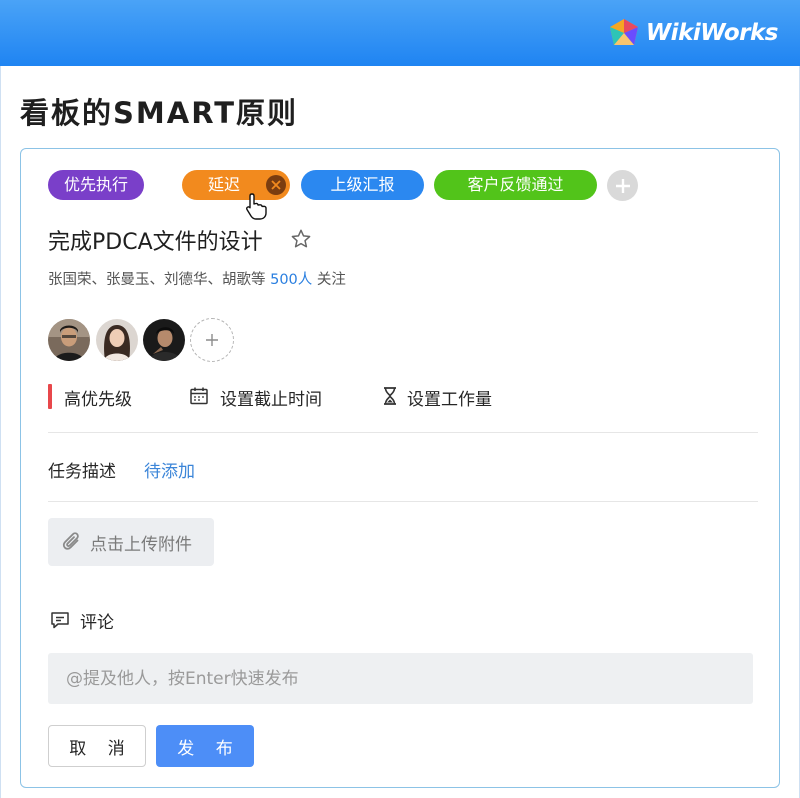  I want to click on logo: WikiWorks, so click(693, 33).